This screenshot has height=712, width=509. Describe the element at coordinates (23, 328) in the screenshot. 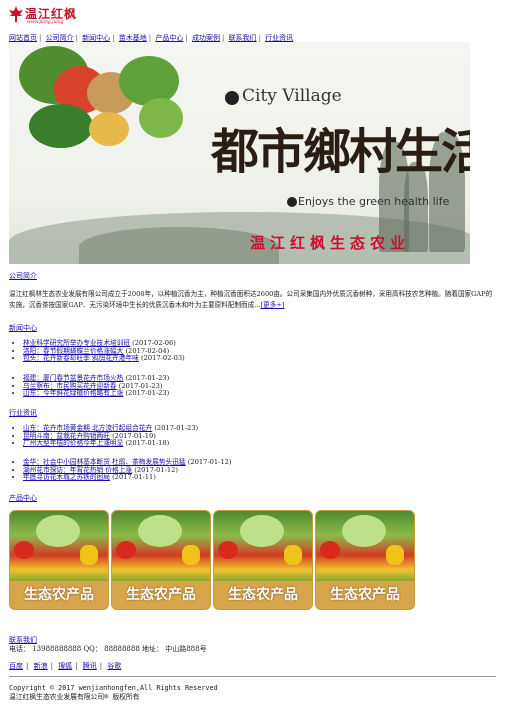

I see `news-title: 新闻中心` at that location.